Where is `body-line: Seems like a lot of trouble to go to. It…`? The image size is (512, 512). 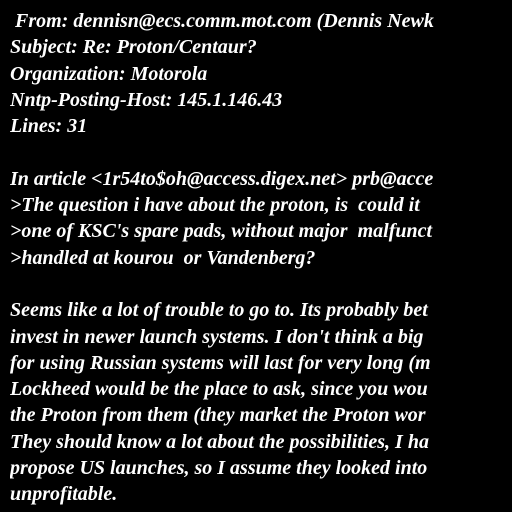 body-line: Seems like a lot of trouble to go to. It… is located at coordinates (219, 310).